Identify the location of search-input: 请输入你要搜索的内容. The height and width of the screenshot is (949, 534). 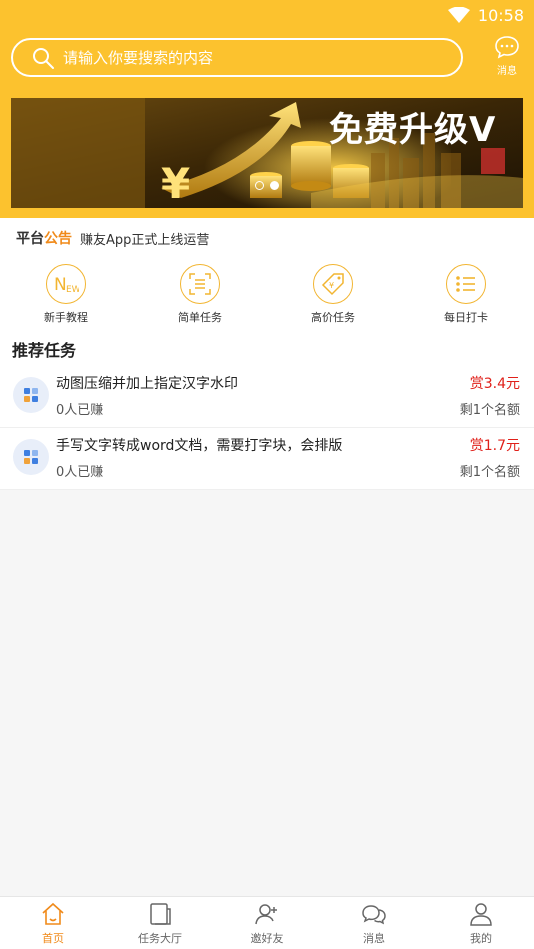
(237, 57).